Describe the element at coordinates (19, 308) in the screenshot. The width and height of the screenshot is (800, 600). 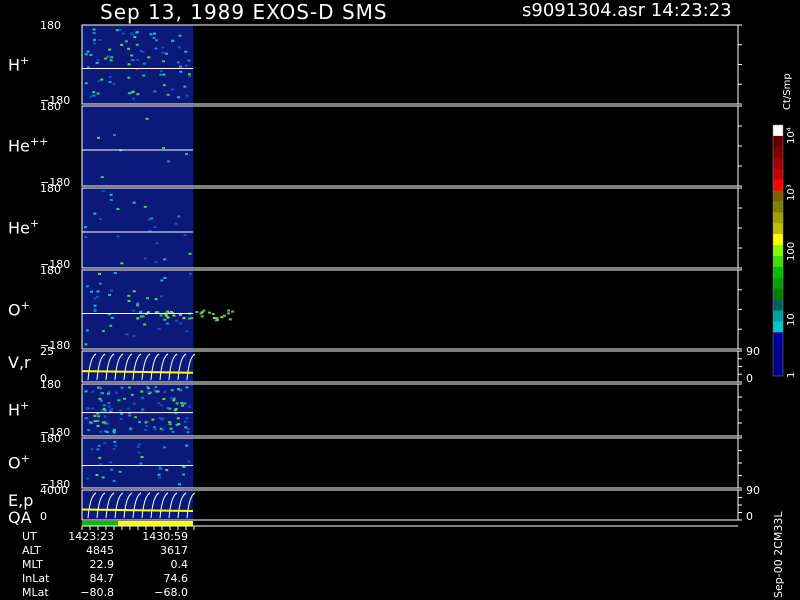
I see `panel-label-3: O+` at that location.